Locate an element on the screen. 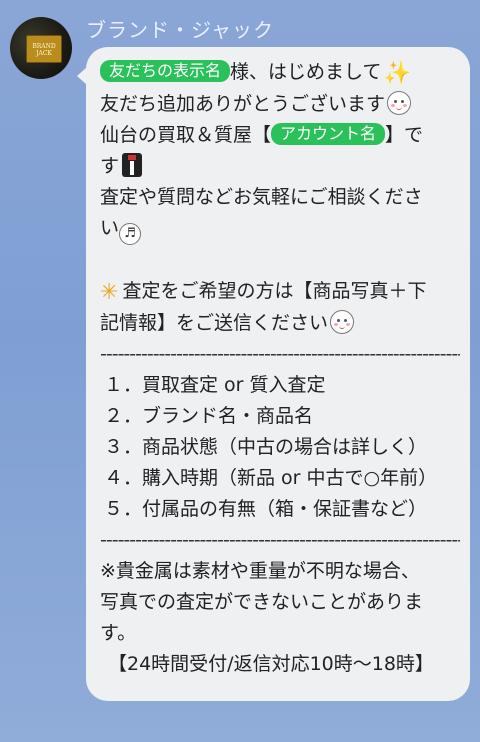 Image resolution: width=480 pixels, height=742 pixels. star-icon: ✳ is located at coordinates (109, 292).